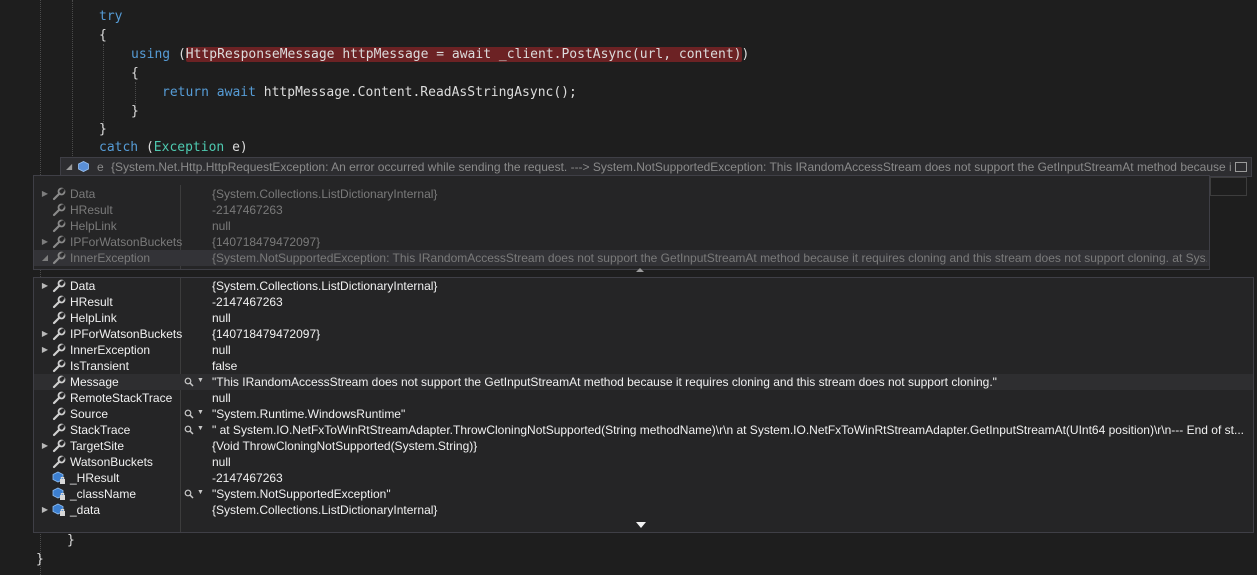 The height and width of the screenshot is (575, 1257). Describe the element at coordinates (69, 167) in the screenshot. I see `expanded-arrow-icon: ◢` at that location.